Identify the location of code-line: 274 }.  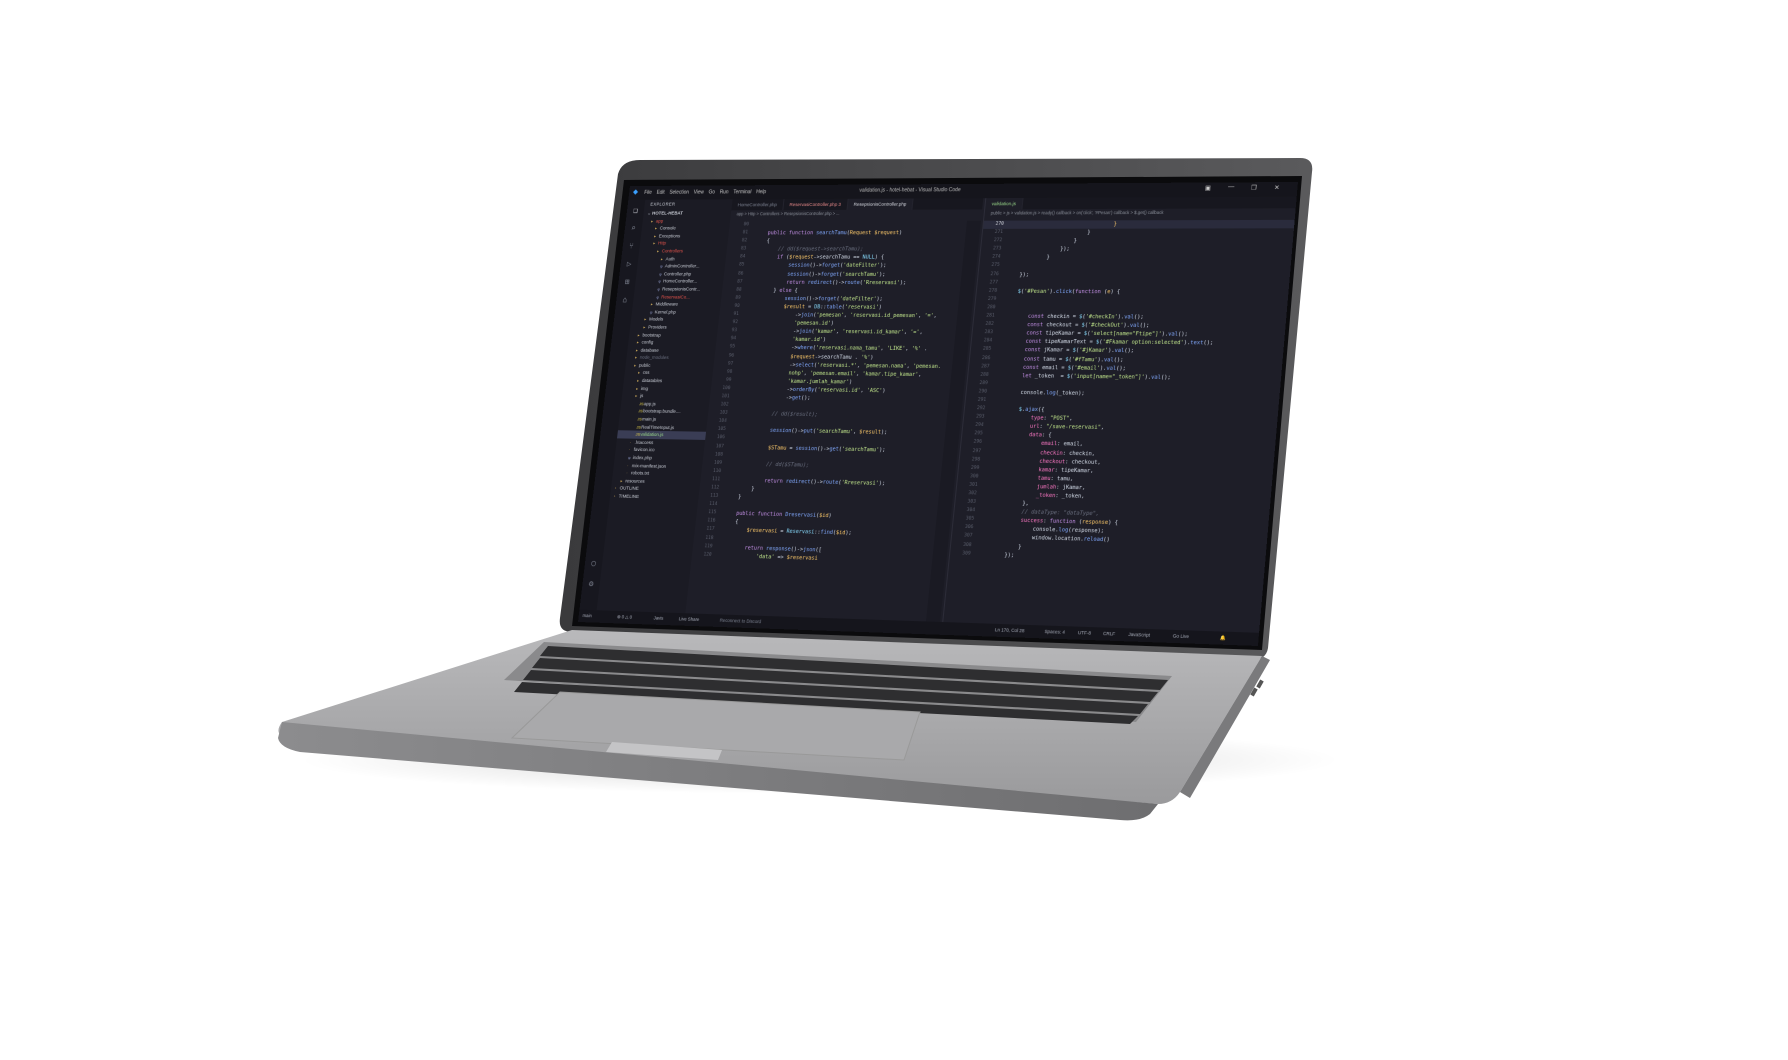
(1136, 258).